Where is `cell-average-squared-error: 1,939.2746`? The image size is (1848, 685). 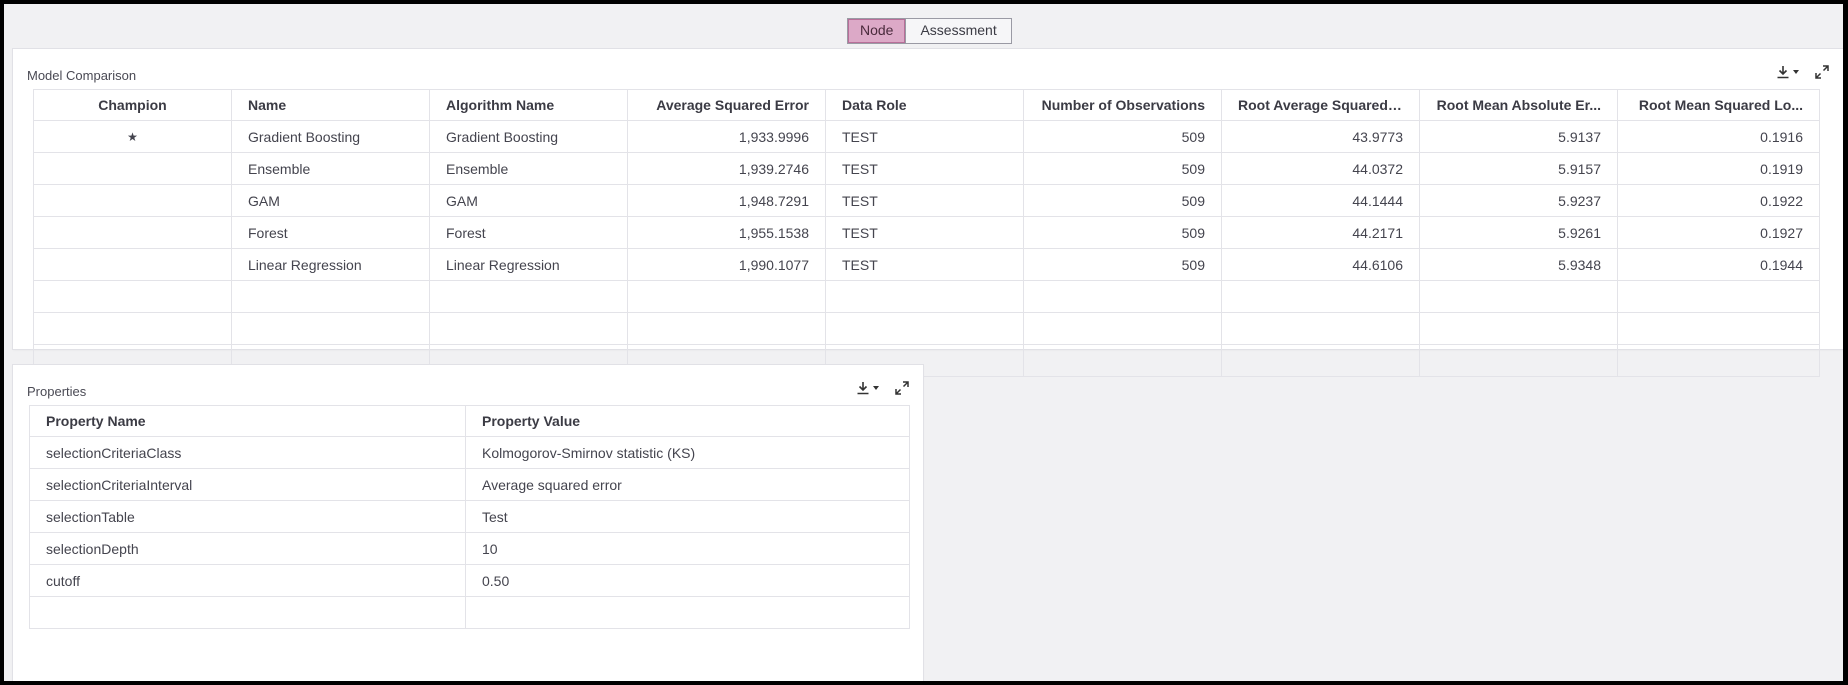 cell-average-squared-error: 1,939.2746 is located at coordinates (726, 168).